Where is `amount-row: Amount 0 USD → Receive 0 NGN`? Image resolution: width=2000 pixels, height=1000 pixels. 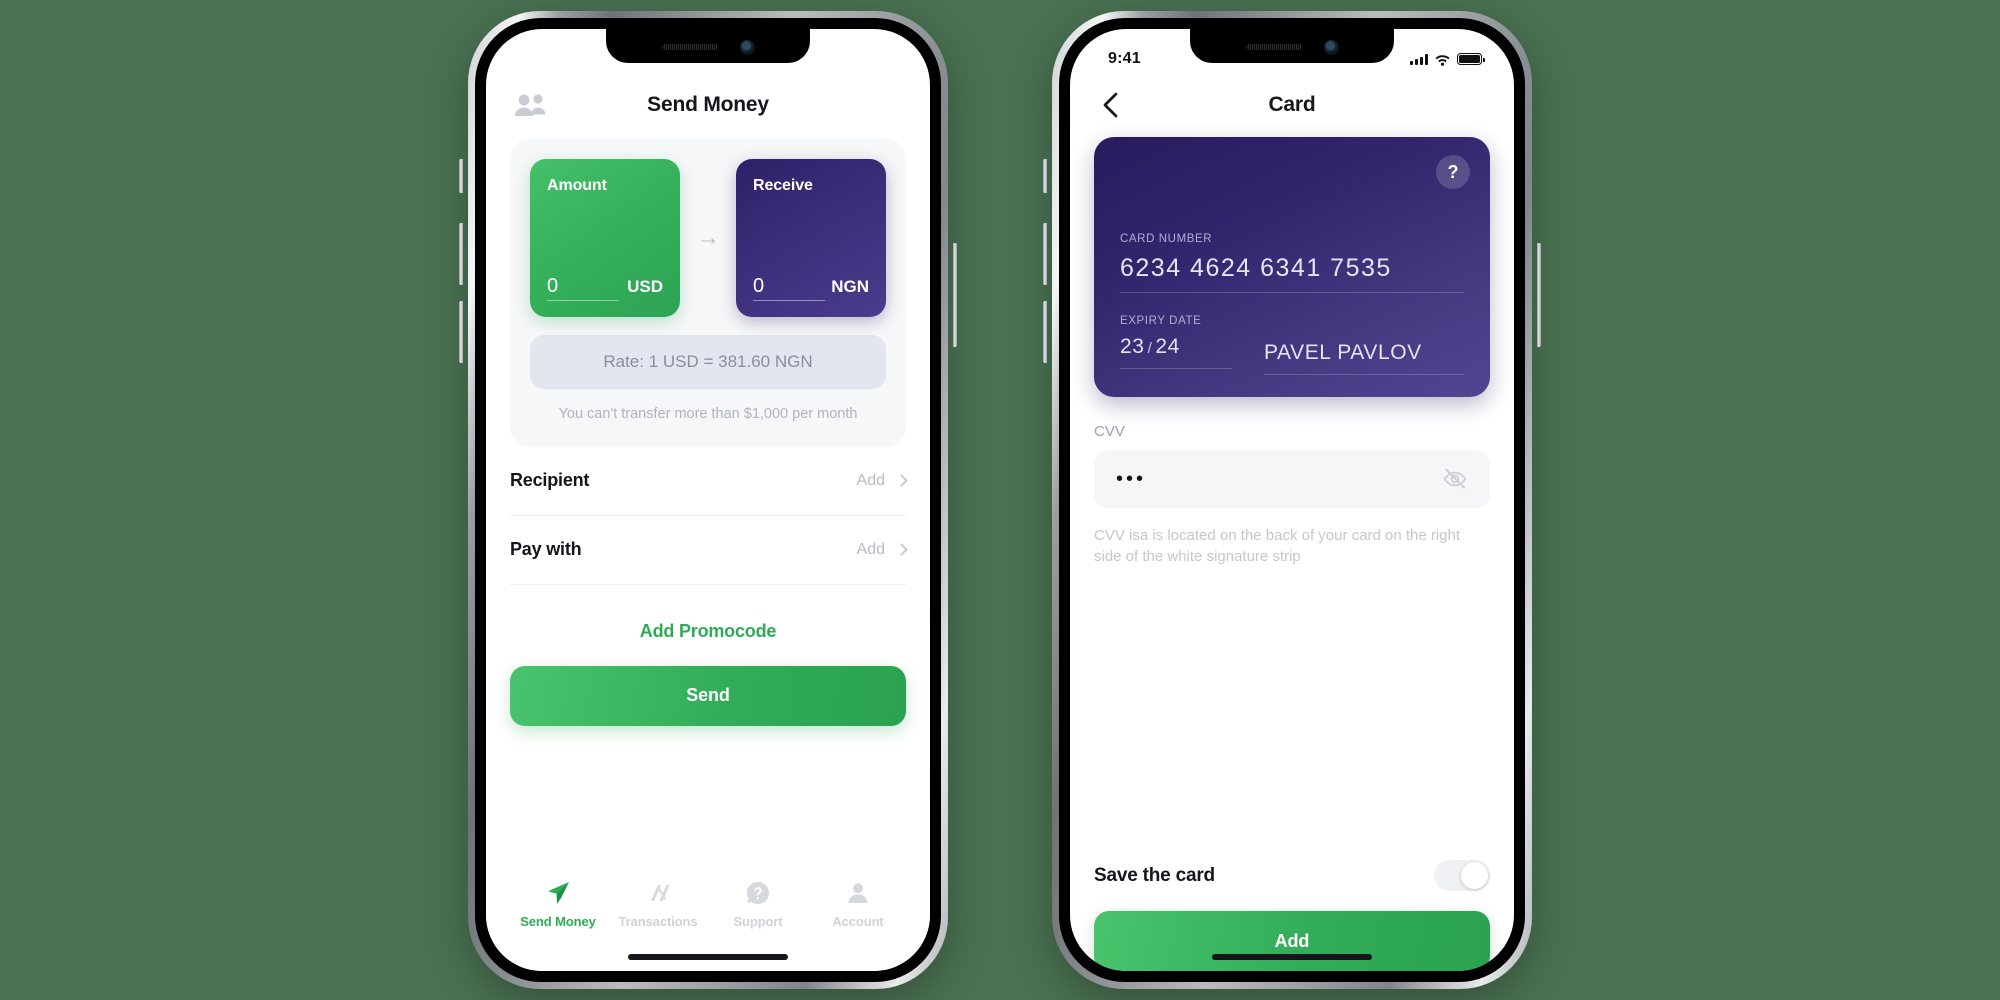
amount-row: Amount 0 USD → Receive 0 NGN is located at coordinates (708, 238).